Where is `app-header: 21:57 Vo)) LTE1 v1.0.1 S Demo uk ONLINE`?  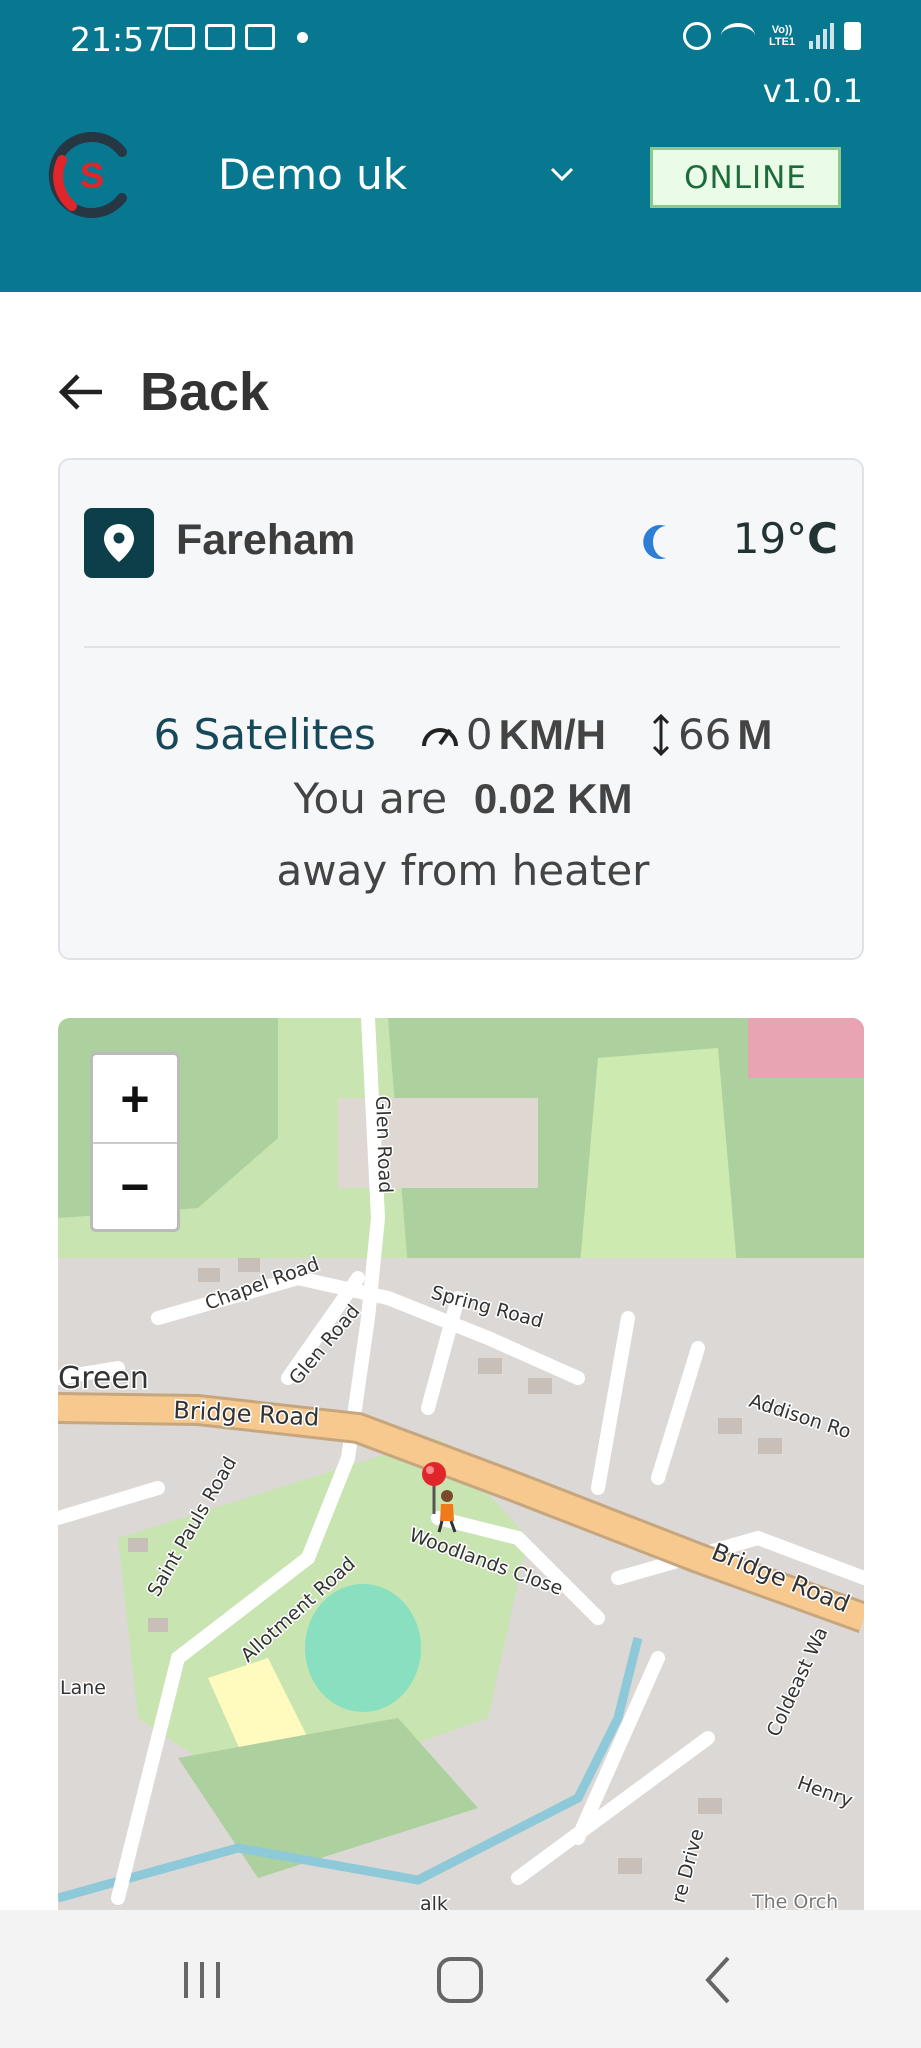
app-header: 21:57 Vo)) LTE1 v1.0.1 S Demo uk ONLINE is located at coordinates (460, 146).